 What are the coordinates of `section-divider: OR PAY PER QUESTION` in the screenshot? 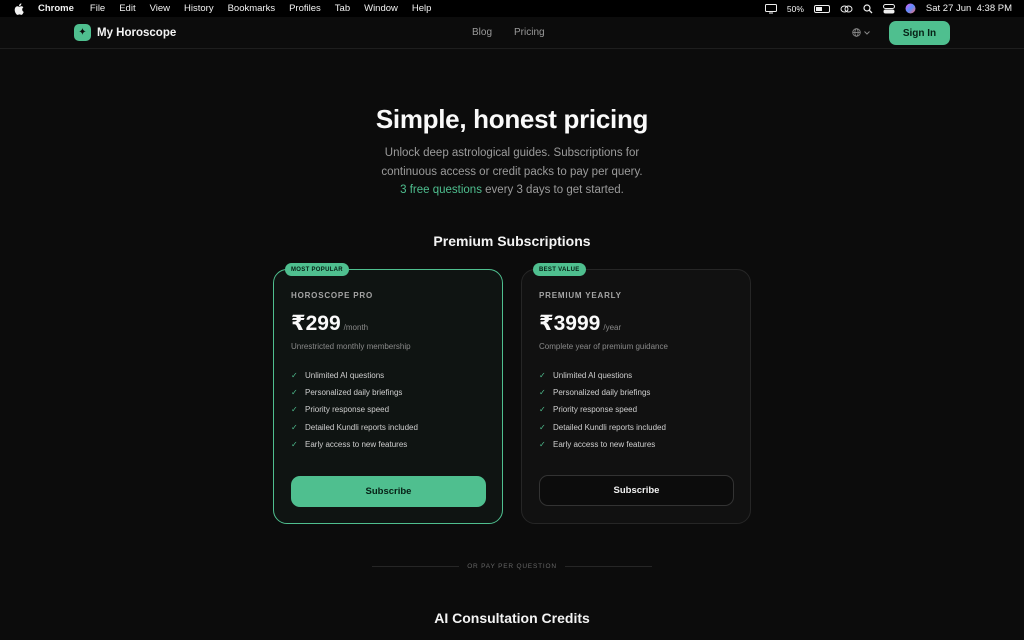 It's located at (512, 566).